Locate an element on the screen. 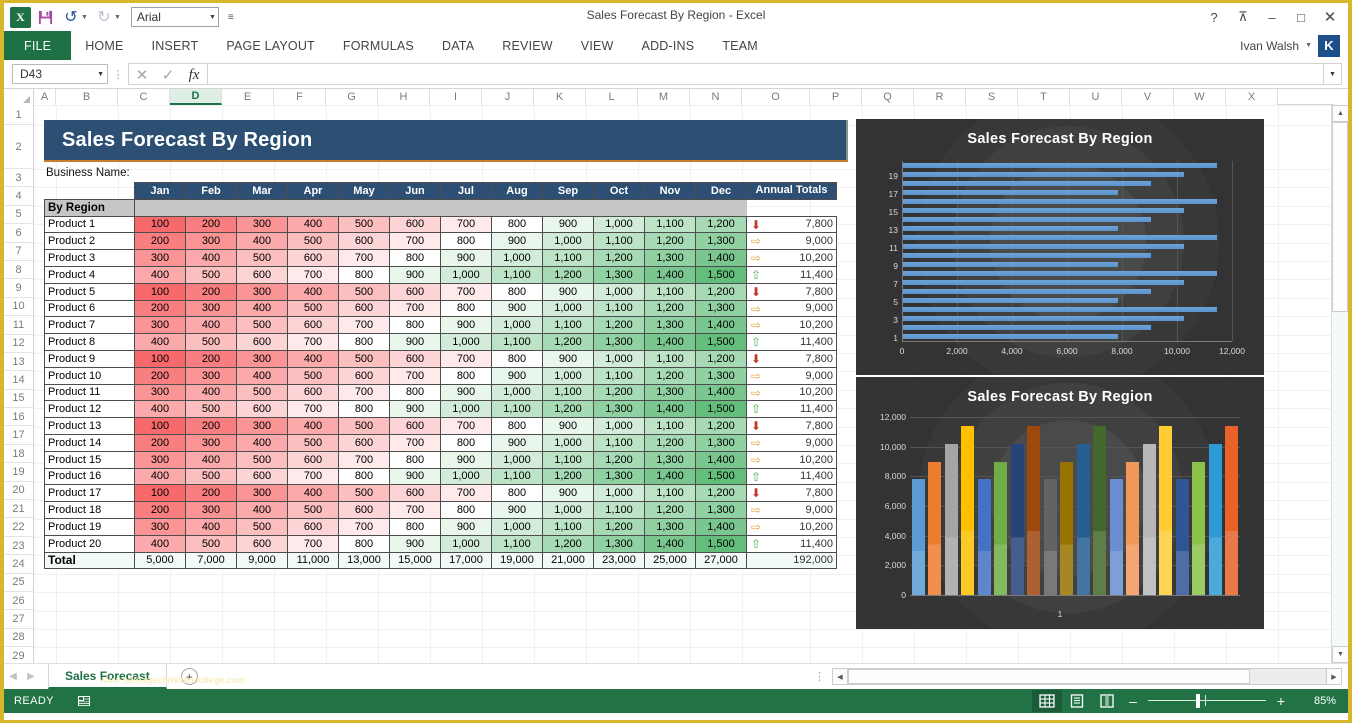 Image resolution: width=1352 pixels, height=723 pixels. minimize-icon: – is located at coordinates (1272, 17).